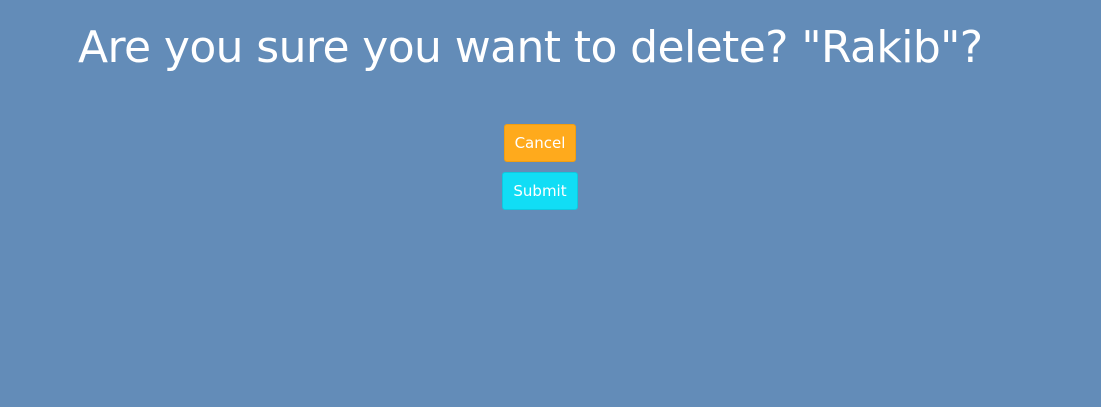 The image size is (1101, 407). I want to click on submit-button: Submit, so click(540, 191).